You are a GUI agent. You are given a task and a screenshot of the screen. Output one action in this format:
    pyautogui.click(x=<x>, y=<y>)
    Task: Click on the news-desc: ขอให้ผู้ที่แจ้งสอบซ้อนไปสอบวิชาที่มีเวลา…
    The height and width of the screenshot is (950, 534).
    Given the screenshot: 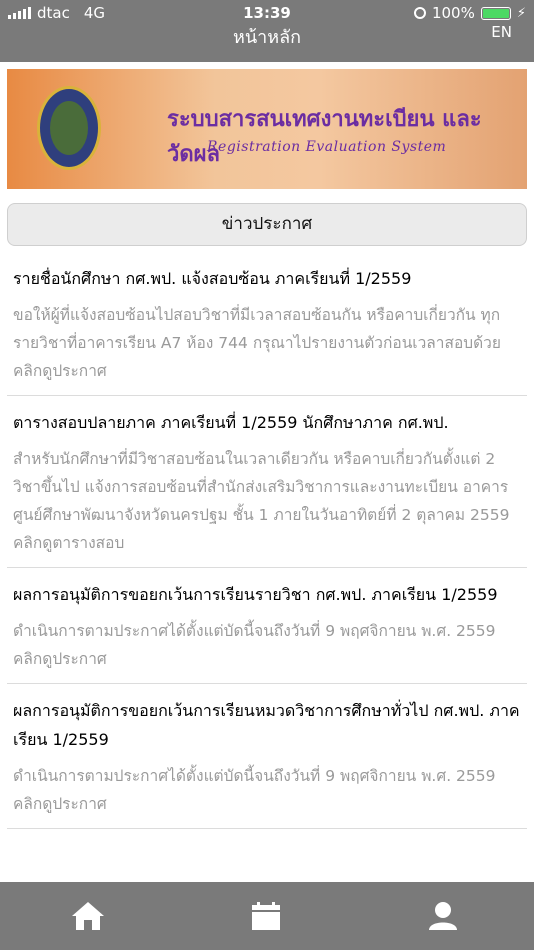 What is the action you would take?
    pyautogui.click(x=257, y=343)
    